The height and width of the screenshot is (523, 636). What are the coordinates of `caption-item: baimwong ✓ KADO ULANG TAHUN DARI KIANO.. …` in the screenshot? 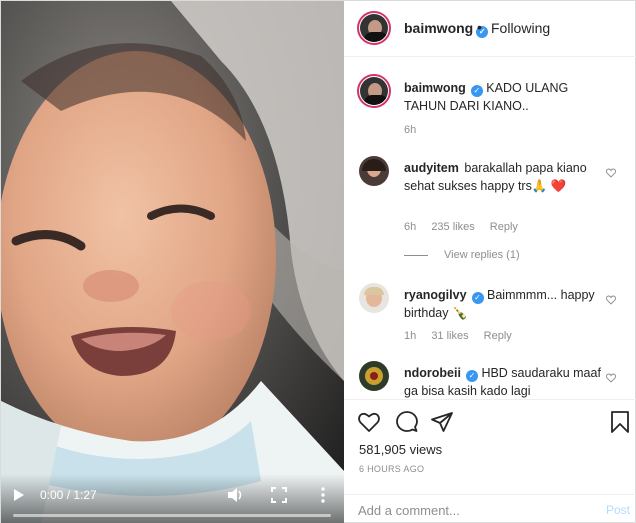 It's located at (490, 109).